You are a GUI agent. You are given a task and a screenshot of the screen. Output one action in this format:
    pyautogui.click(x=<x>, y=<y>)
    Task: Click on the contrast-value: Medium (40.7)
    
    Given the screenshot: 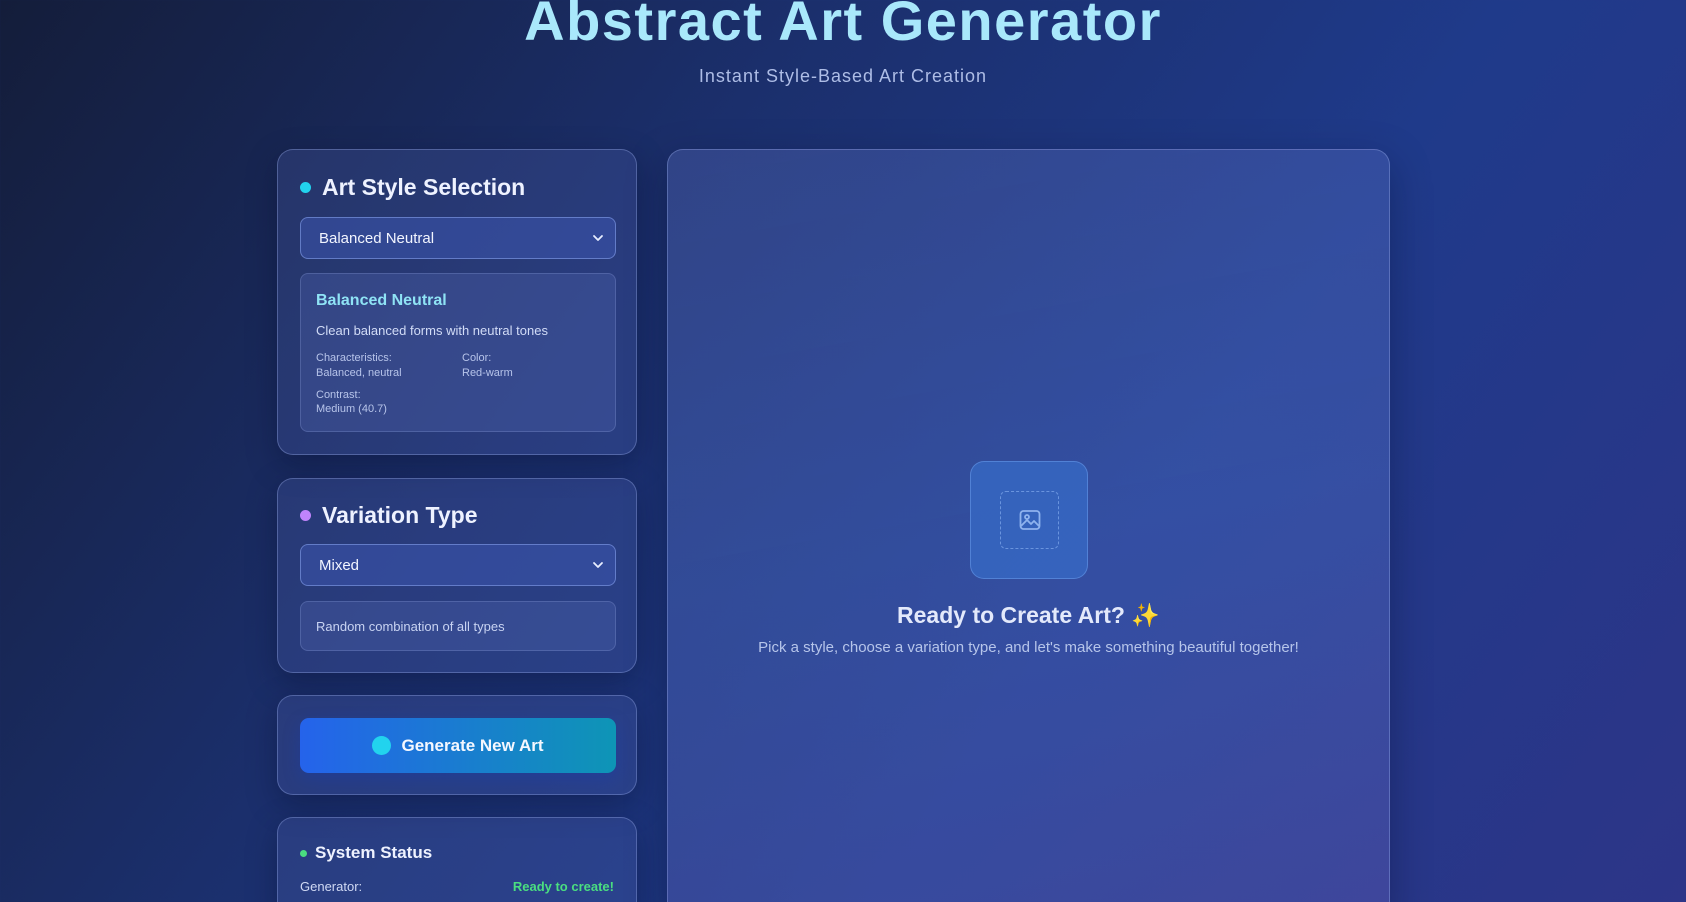 What is the action you would take?
    pyautogui.click(x=351, y=409)
    